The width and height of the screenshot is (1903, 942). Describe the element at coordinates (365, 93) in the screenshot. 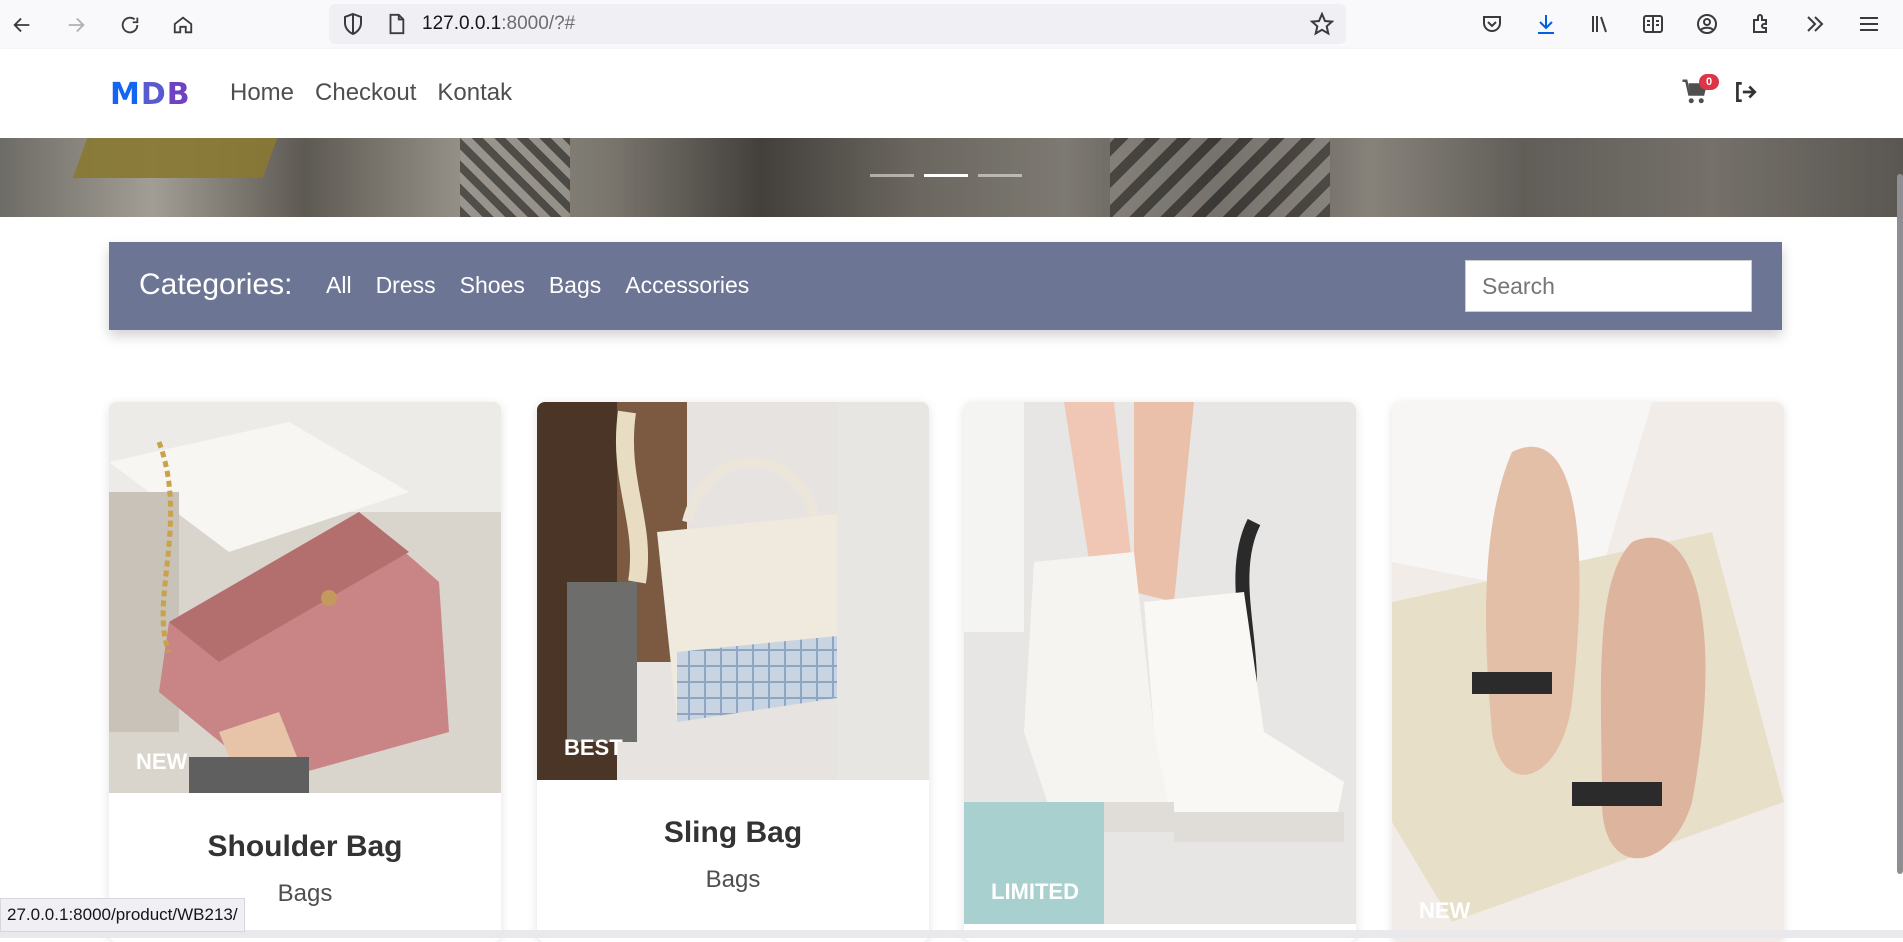

I see `nav-checkout-link: Checkout` at that location.